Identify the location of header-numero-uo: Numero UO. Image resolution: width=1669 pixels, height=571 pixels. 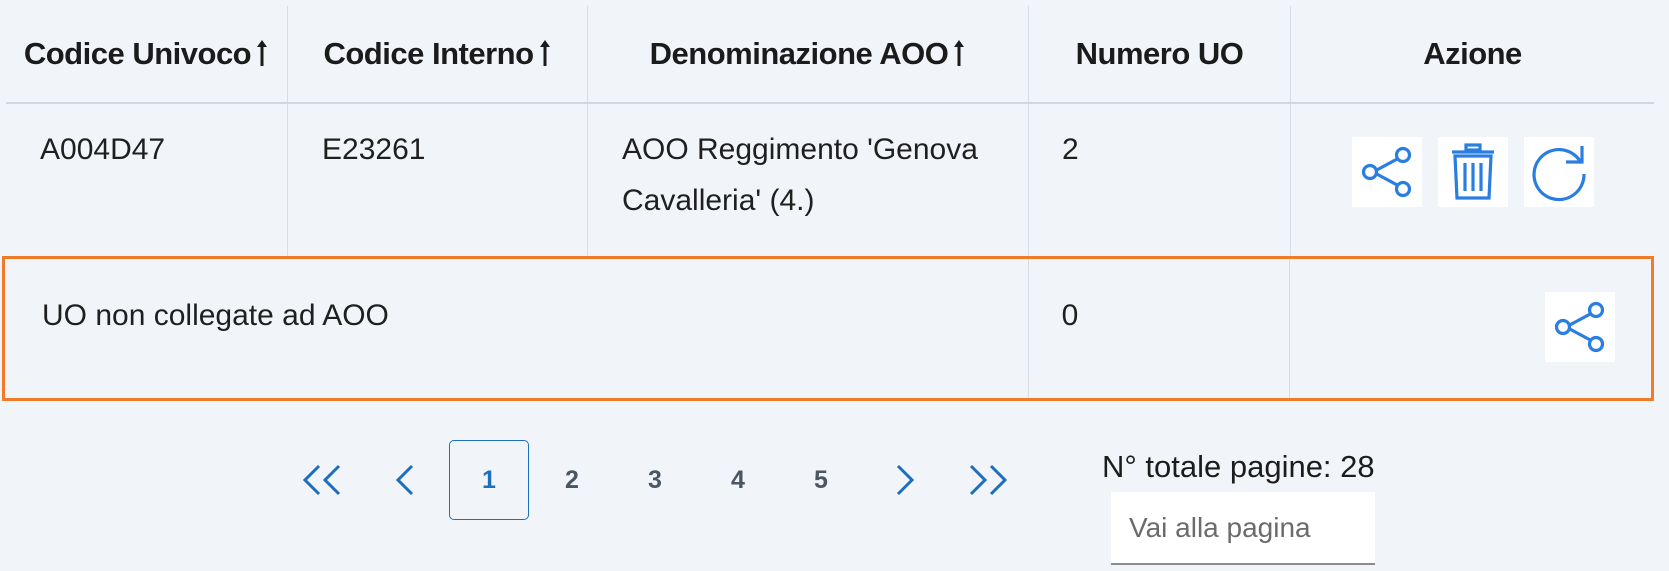
(1160, 54).